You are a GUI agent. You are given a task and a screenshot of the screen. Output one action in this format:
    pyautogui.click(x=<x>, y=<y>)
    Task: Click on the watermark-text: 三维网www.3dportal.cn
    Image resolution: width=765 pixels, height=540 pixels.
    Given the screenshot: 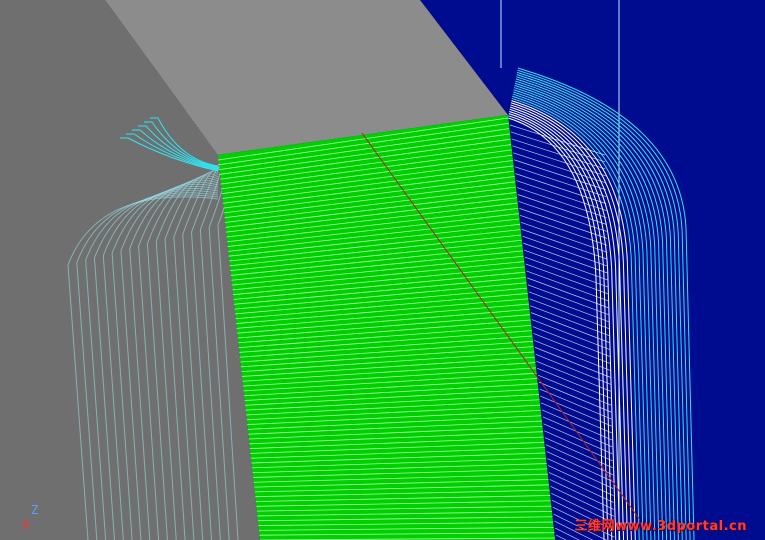 What is the action you would take?
    pyautogui.click(x=660, y=526)
    